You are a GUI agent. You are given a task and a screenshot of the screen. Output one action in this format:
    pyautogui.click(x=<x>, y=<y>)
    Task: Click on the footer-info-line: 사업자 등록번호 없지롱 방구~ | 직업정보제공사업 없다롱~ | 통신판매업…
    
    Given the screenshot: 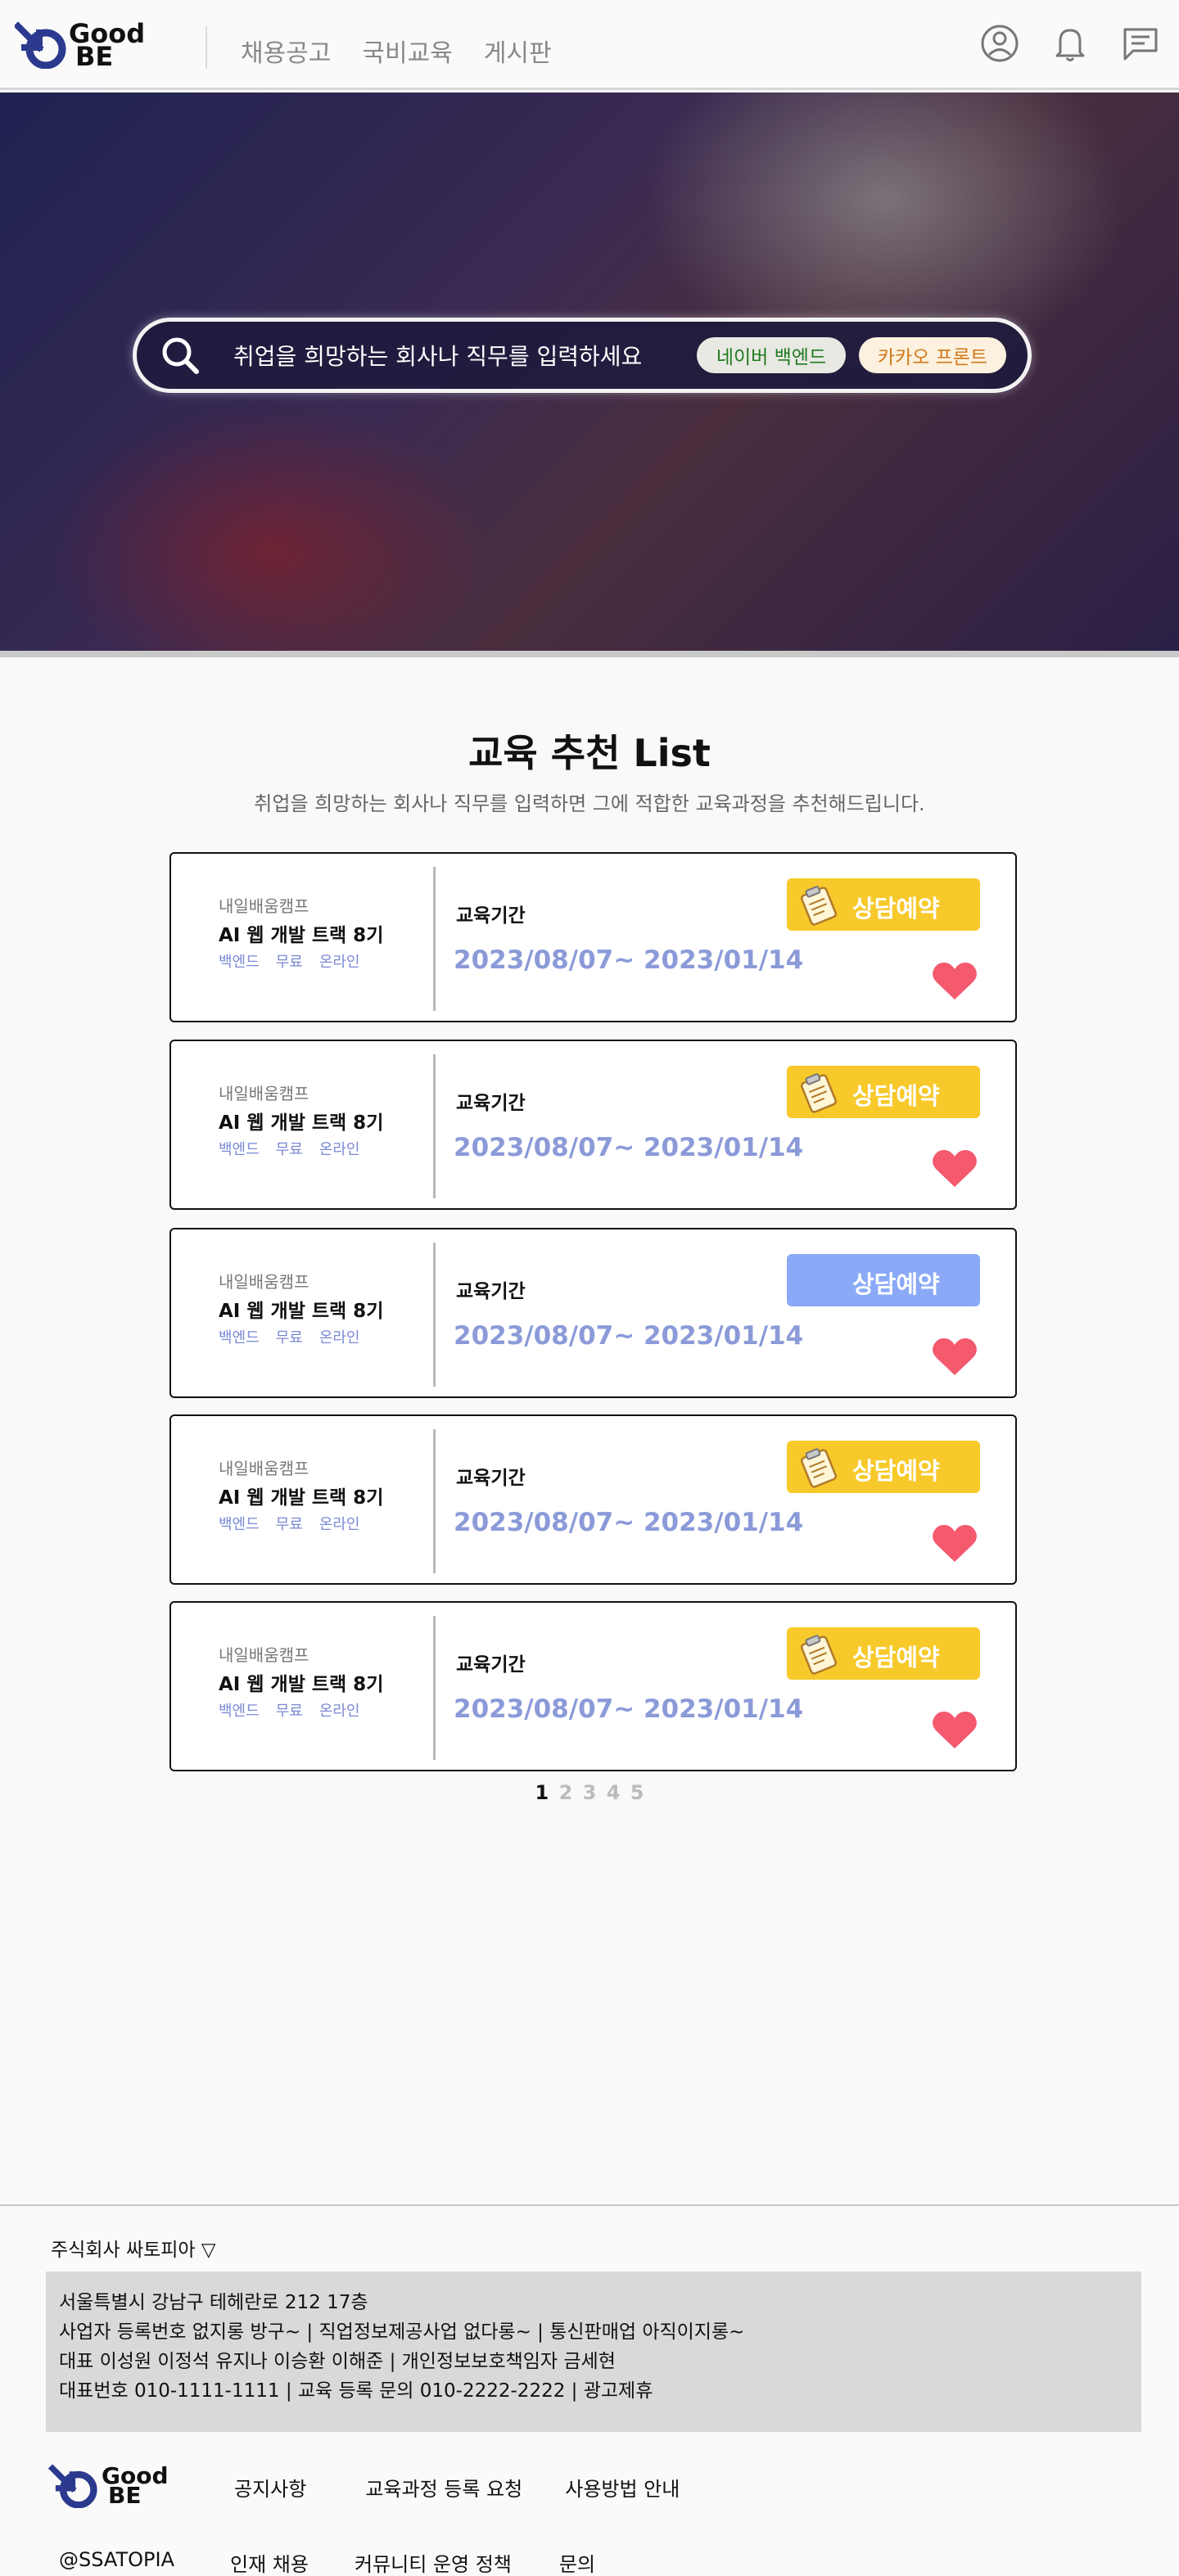 What is the action you would take?
    pyautogui.click(x=402, y=2332)
    